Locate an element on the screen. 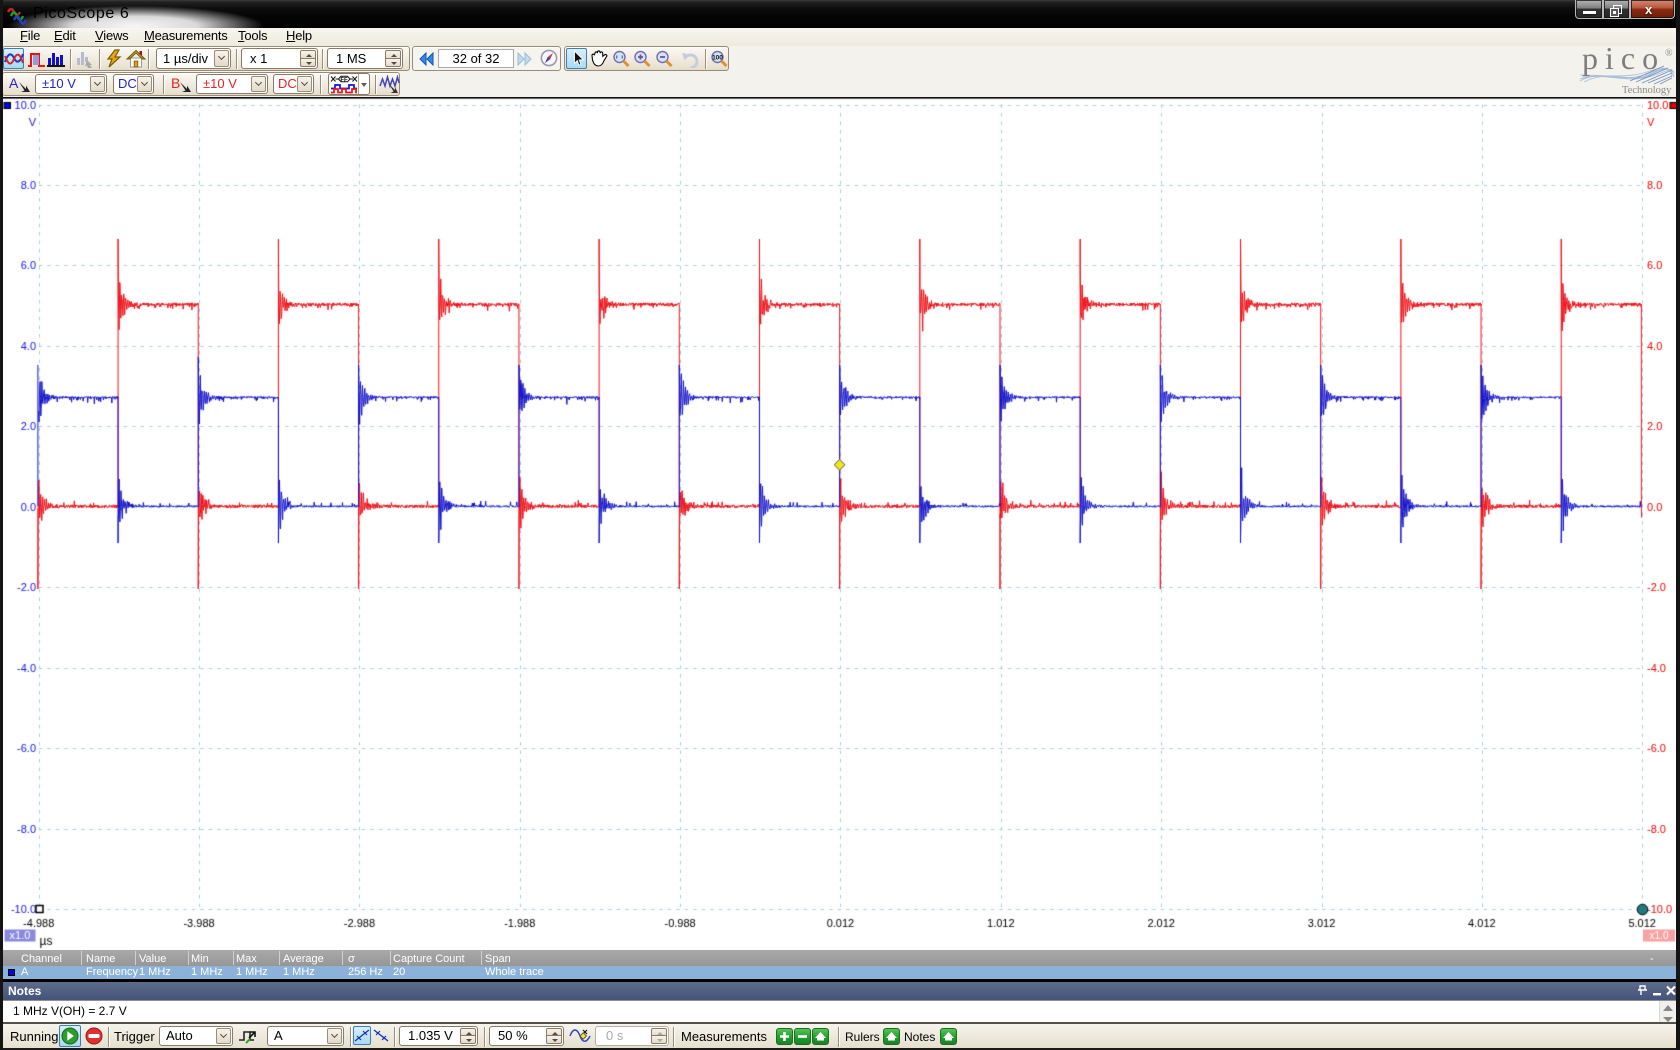  svg-text: FF is located at coordinates (344, 80).